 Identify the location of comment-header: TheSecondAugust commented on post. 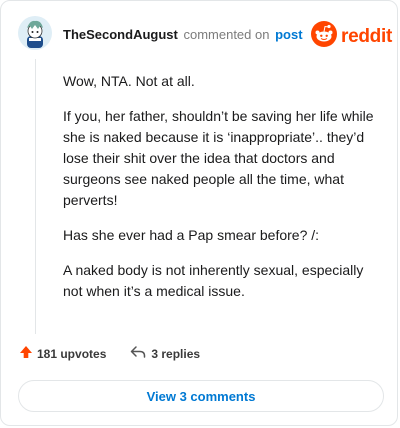
(183, 35).